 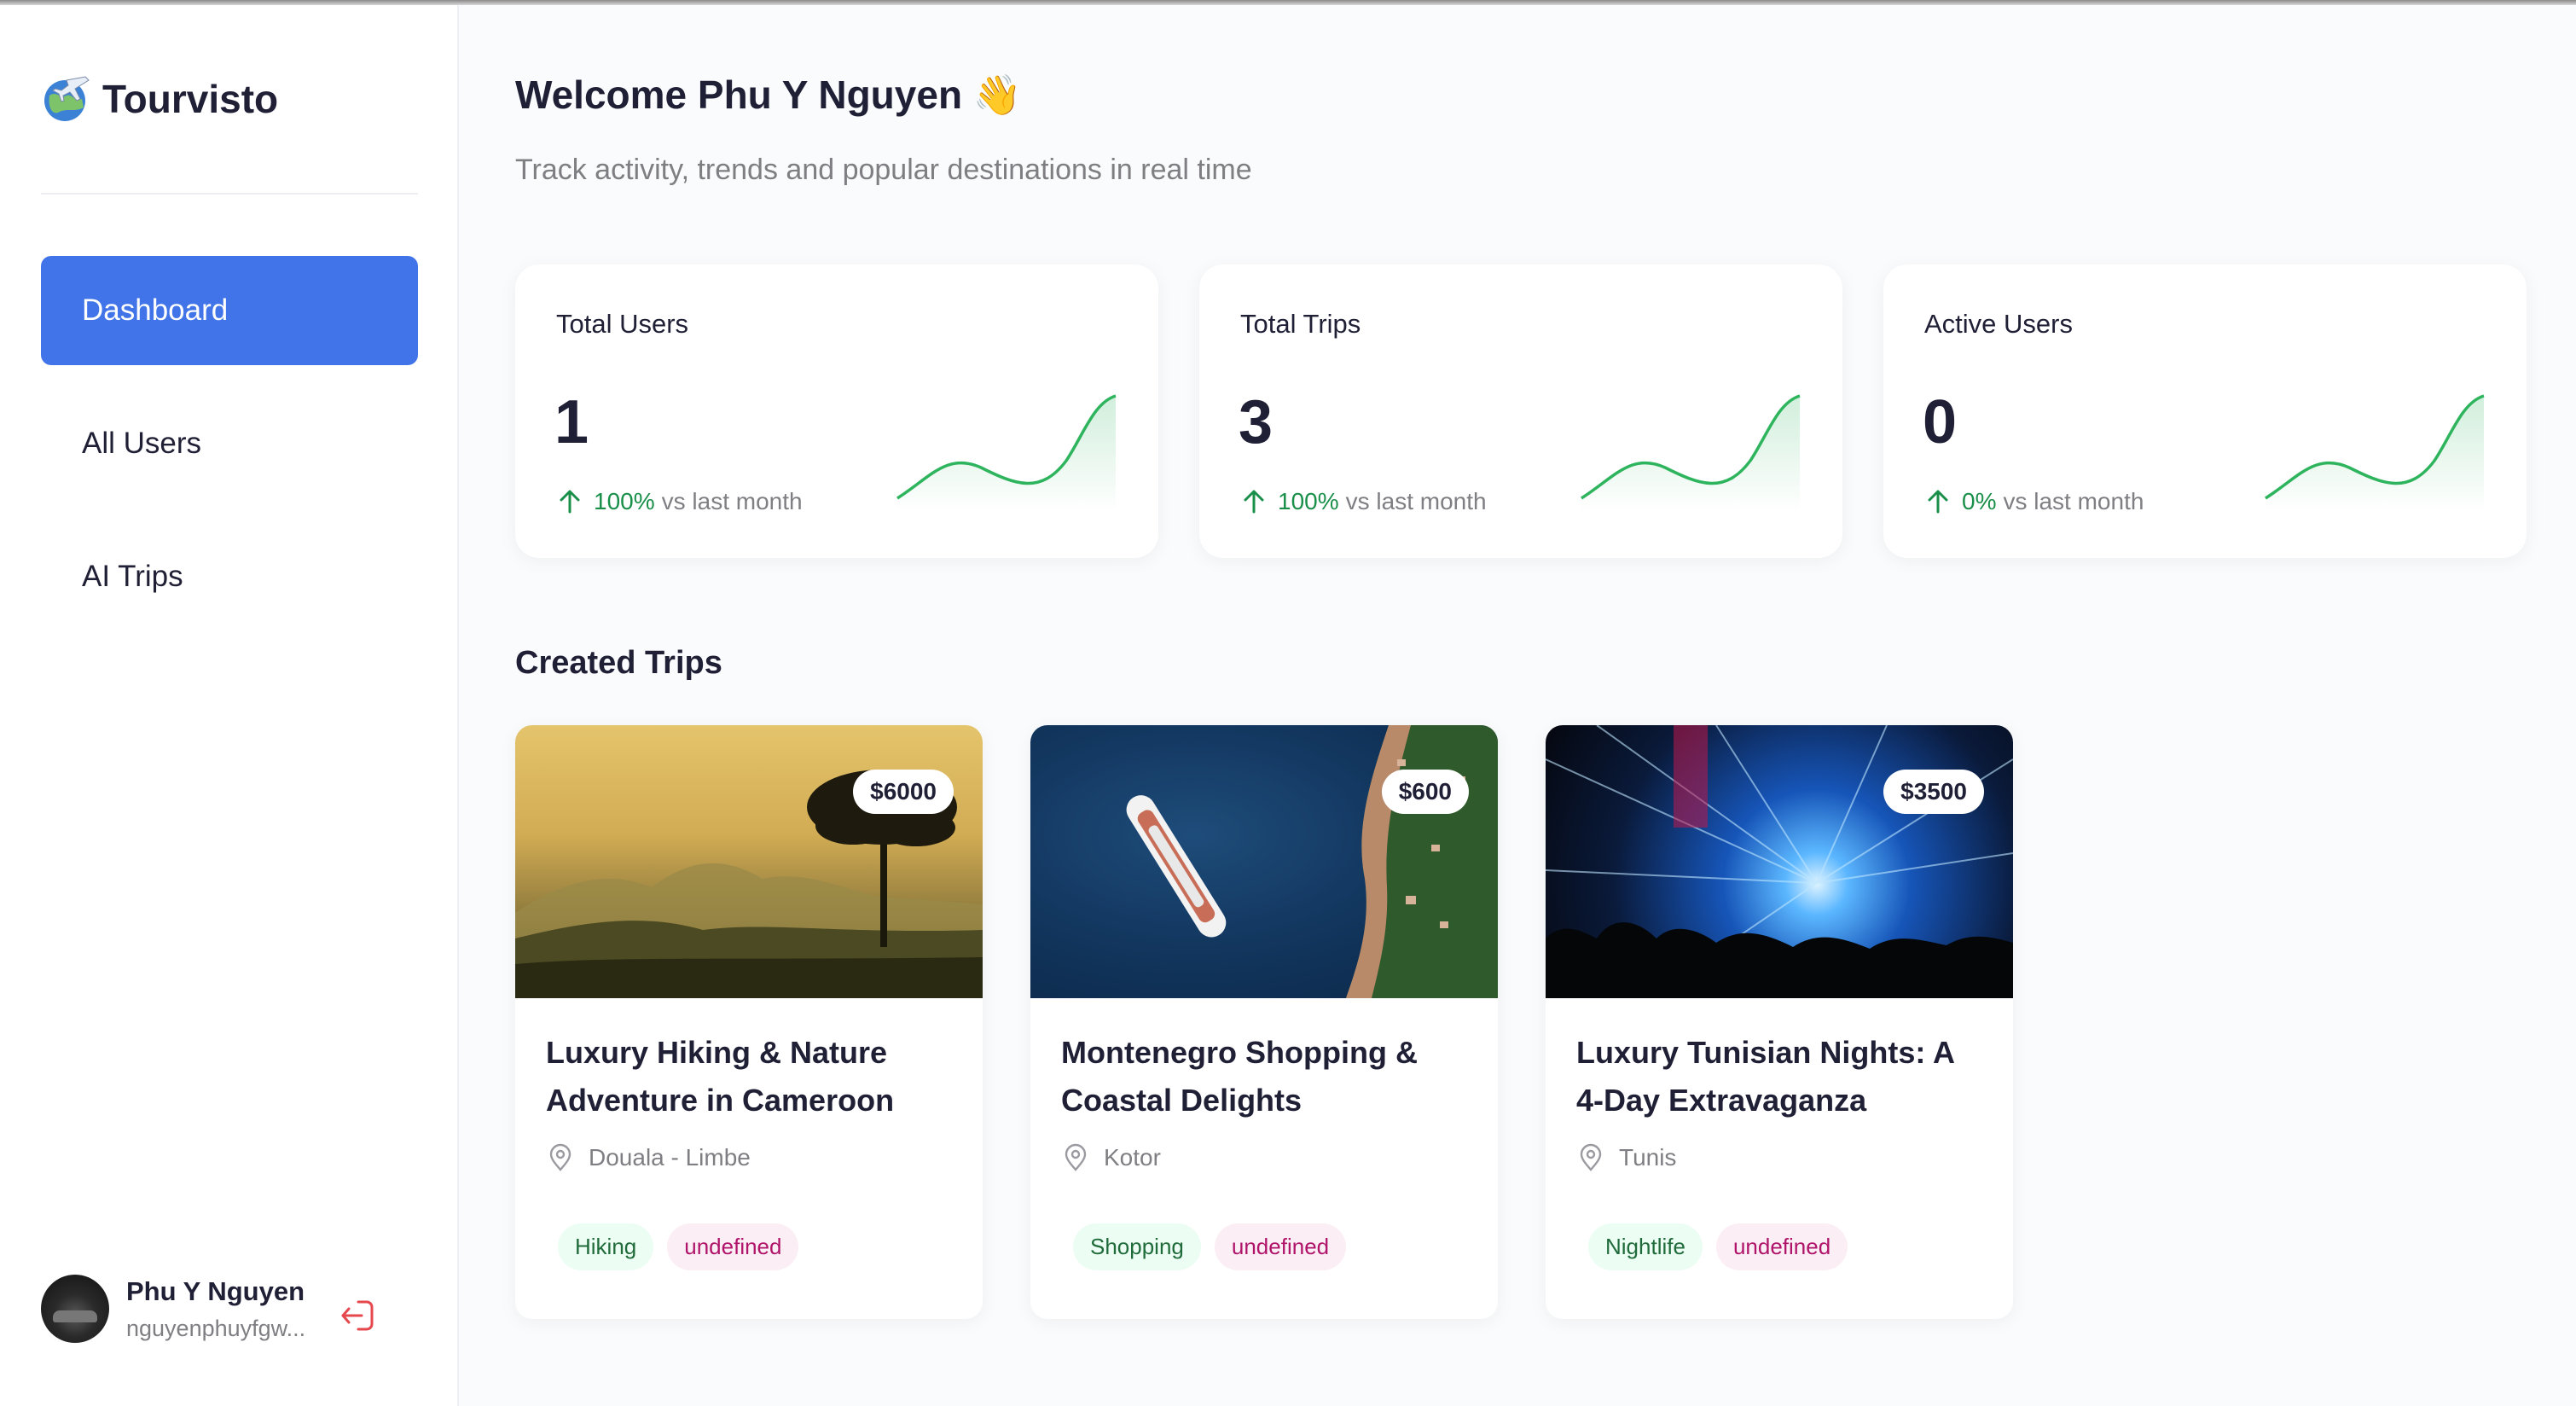 I want to click on trip-location-text: Douala - Limbe, so click(x=670, y=1157).